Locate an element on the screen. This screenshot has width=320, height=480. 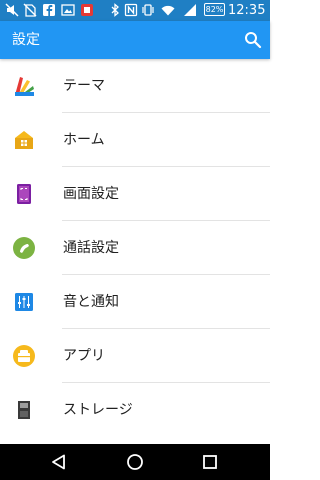
search-icon is located at coordinates (253, 40).